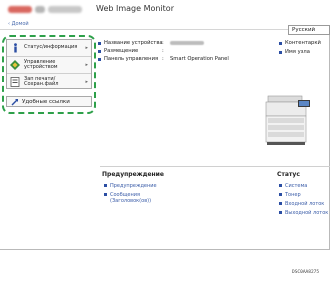 The image size is (330, 281). Describe the element at coordinates (133, 43) in the screenshot. I see `device-name-label: Название устройства` at that location.